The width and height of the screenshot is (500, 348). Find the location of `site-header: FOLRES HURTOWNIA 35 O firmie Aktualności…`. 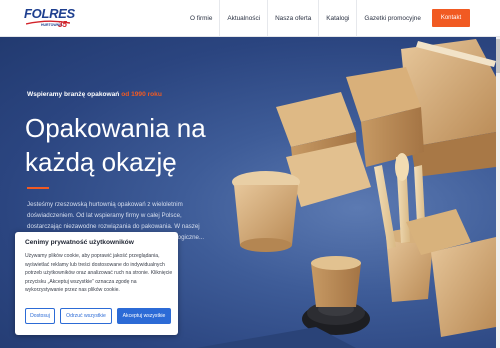

site-header: FOLRES HURTOWNIA 35 O firmie Aktualności… is located at coordinates (250, 18).